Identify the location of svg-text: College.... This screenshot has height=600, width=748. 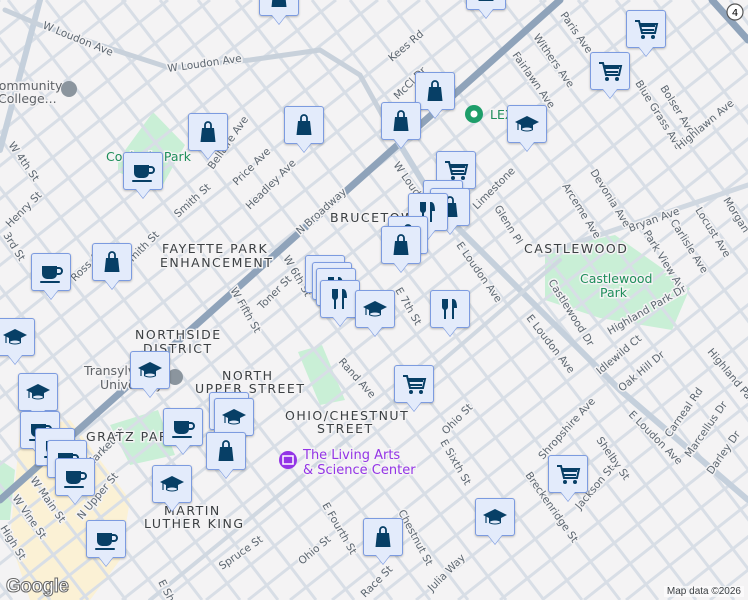
(28, 98).